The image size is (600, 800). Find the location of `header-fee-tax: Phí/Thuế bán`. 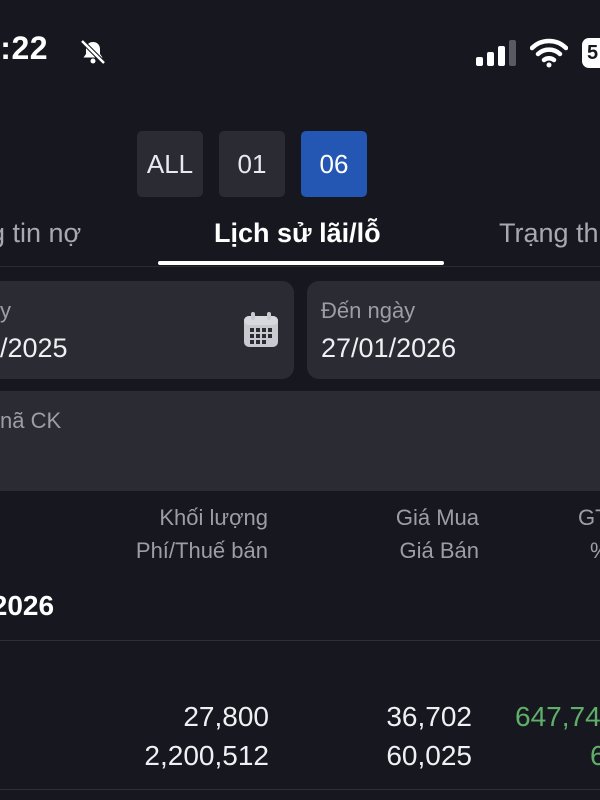

header-fee-tax: Phí/Thuế bán is located at coordinates (201, 550).